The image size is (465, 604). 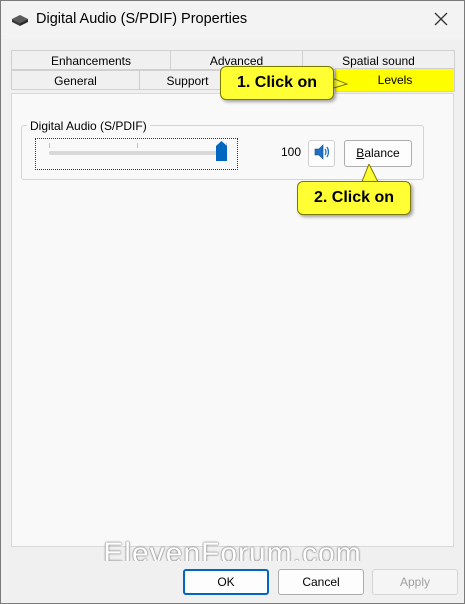 I want to click on speaker-volume-icon, so click(x=322, y=153).